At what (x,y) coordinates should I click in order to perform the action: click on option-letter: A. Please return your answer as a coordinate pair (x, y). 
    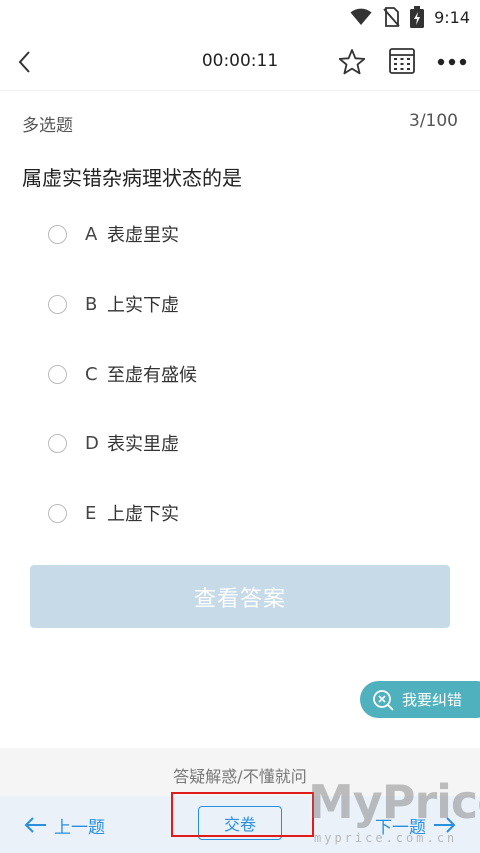
    Looking at the image, I should click on (91, 234).